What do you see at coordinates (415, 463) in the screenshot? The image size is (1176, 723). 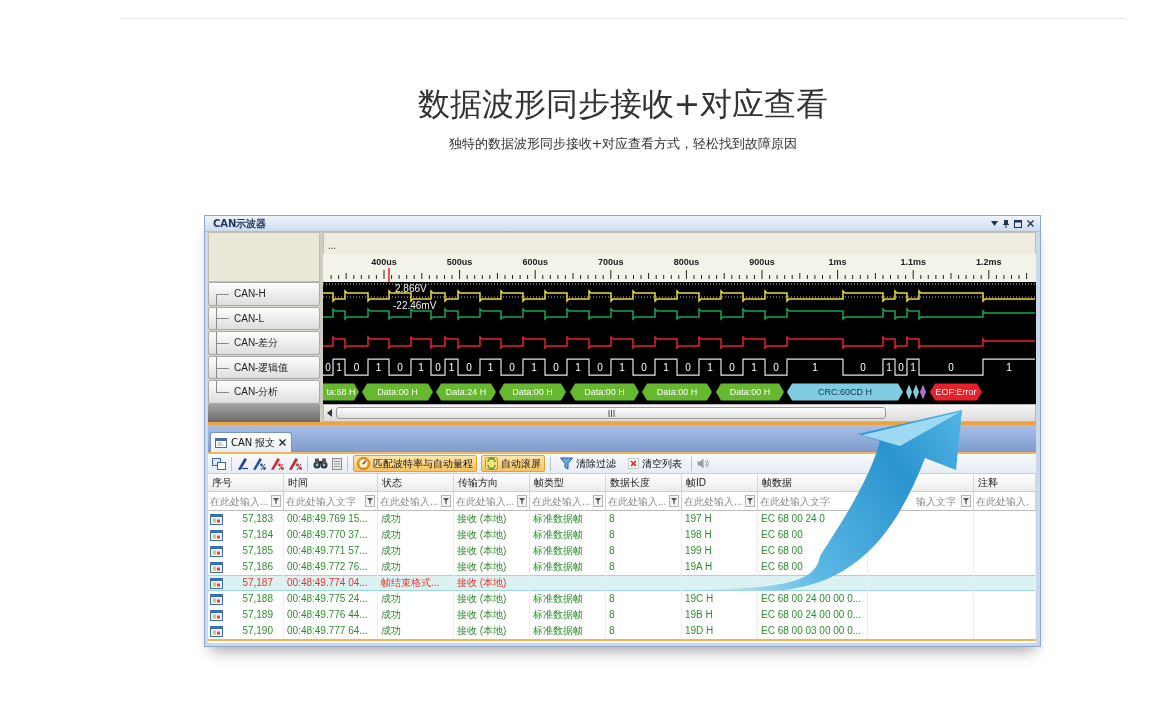 I see `toolbar-button: 匹配波特率与自动量程` at bounding box center [415, 463].